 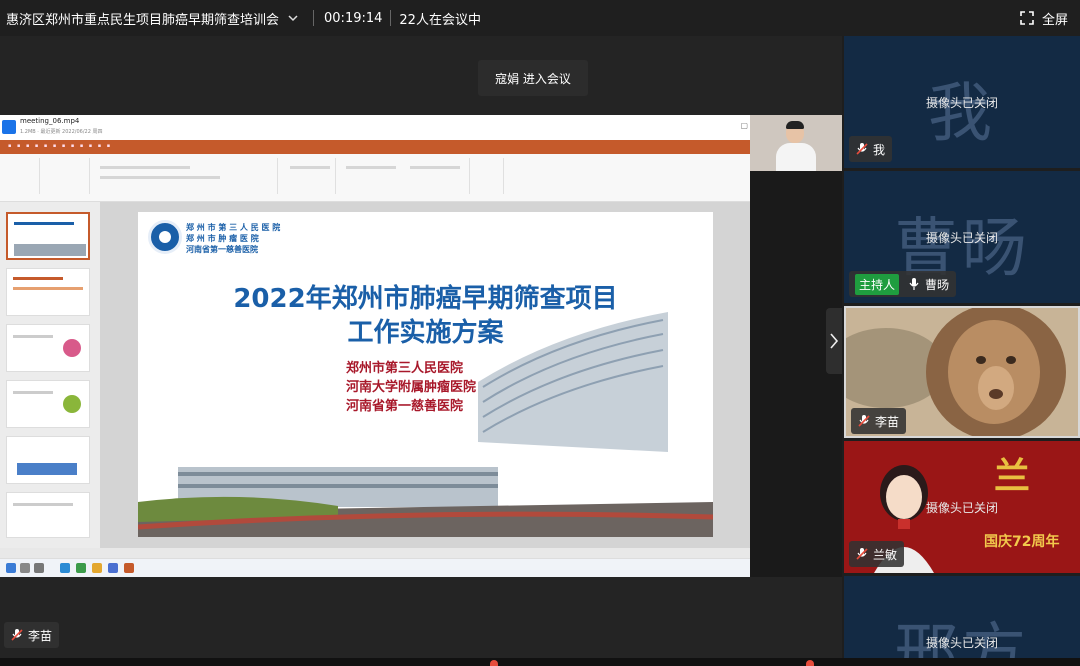 What do you see at coordinates (165, 237) in the screenshot?
I see `hospital-logo` at bounding box center [165, 237].